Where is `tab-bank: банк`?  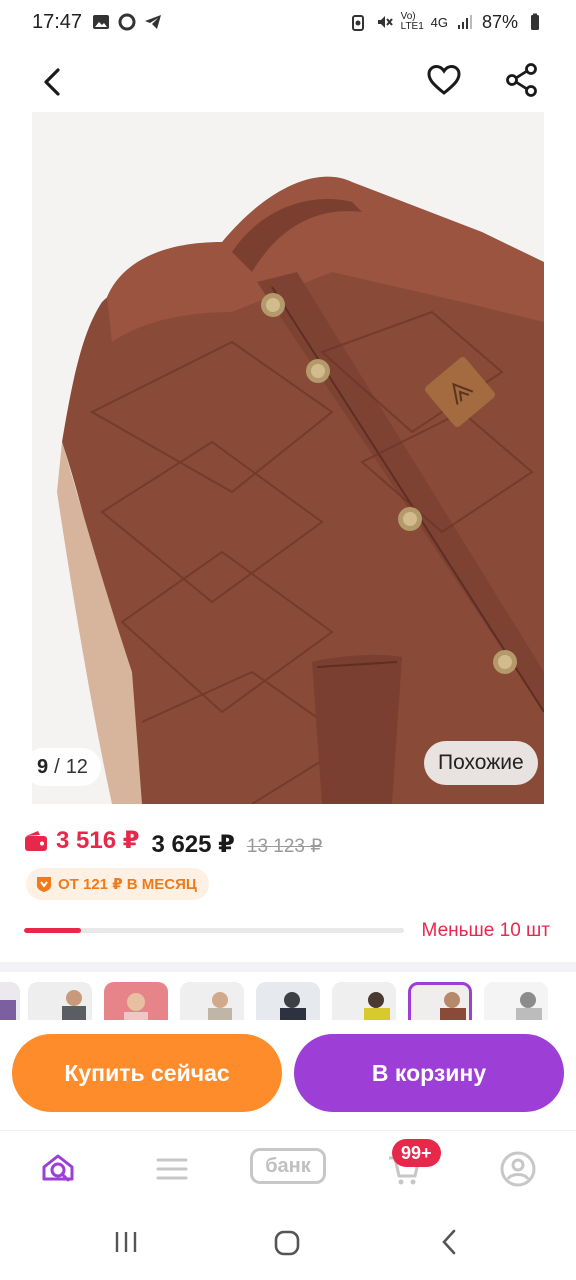
tab-bank: банк is located at coordinates (288, 1166).